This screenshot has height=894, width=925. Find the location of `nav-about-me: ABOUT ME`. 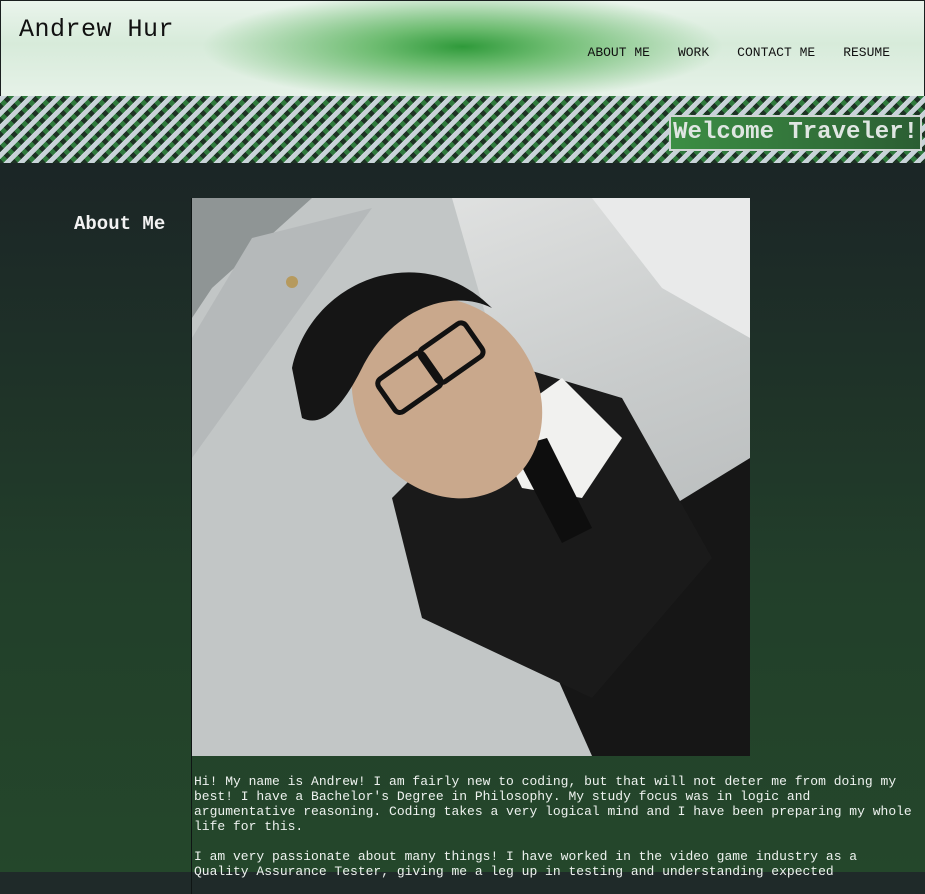

nav-about-me: ABOUT ME is located at coordinates (619, 52).